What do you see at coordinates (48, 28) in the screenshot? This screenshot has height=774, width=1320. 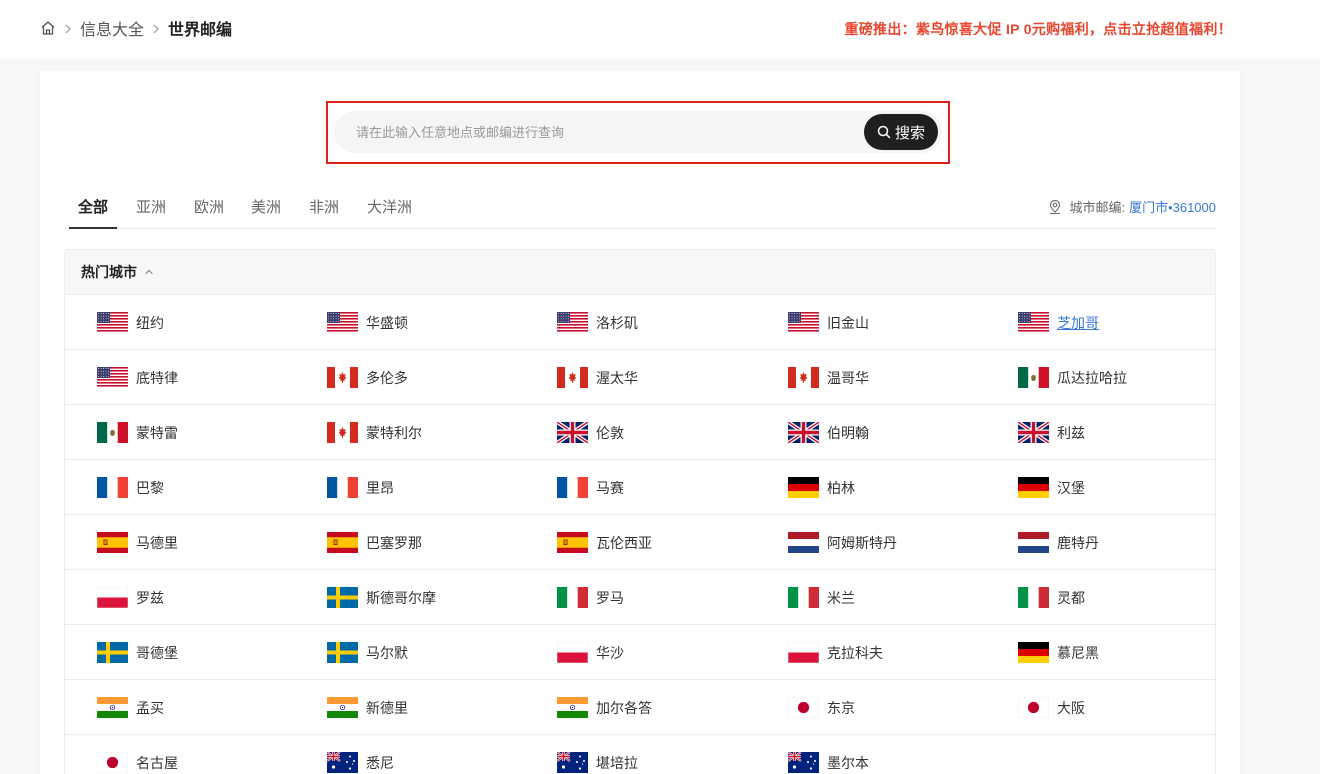 I see `home-icon` at bounding box center [48, 28].